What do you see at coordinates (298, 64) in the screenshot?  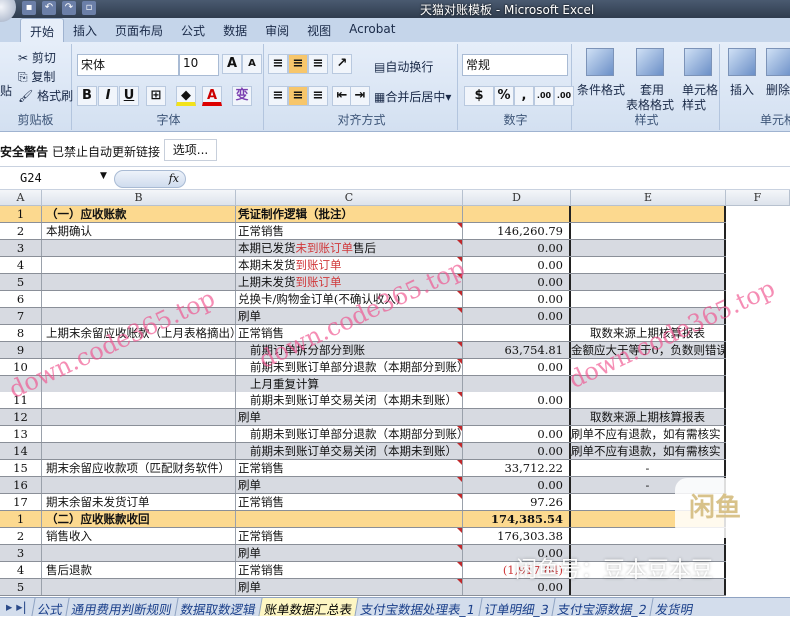 I see `align-middle-icon: ≡` at bounding box center [298, 64].